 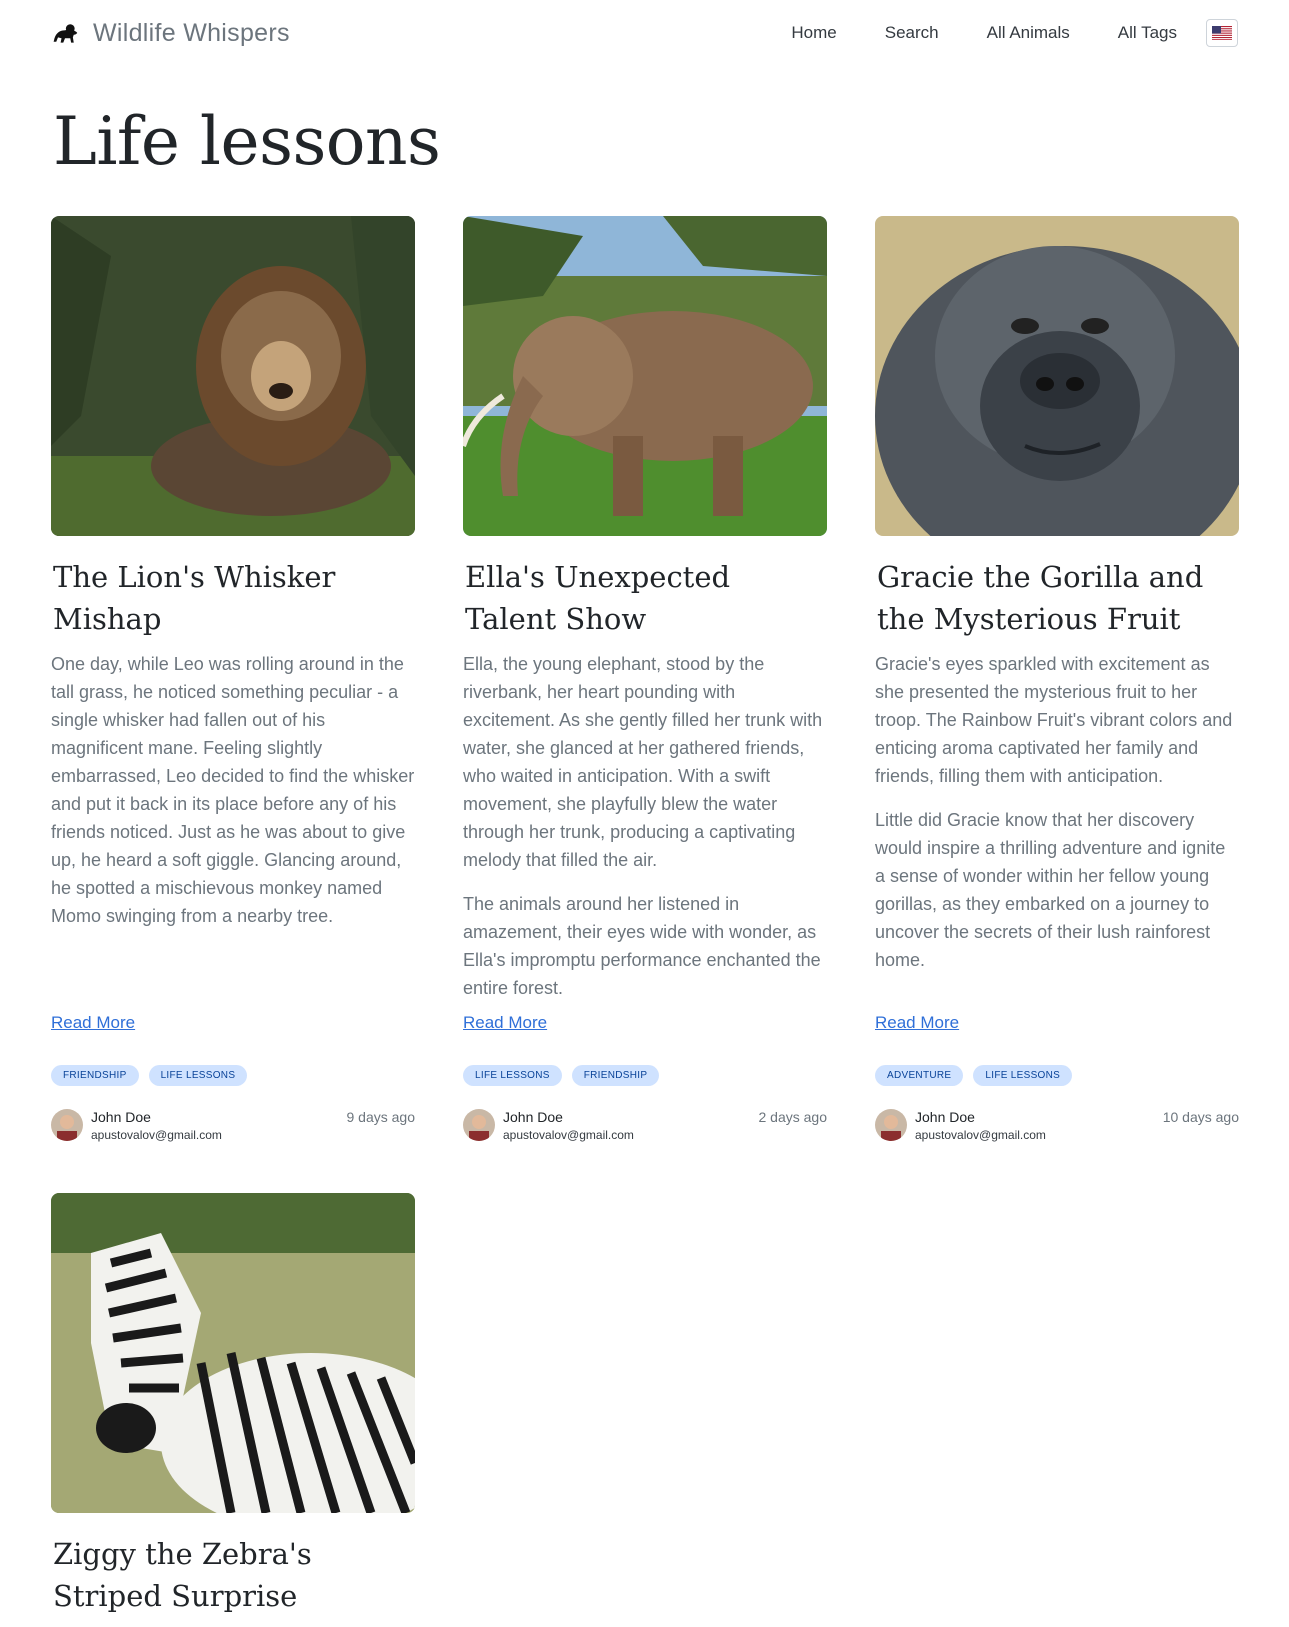 I want to click on lion-logo-icon, so click(x=65, y=33).